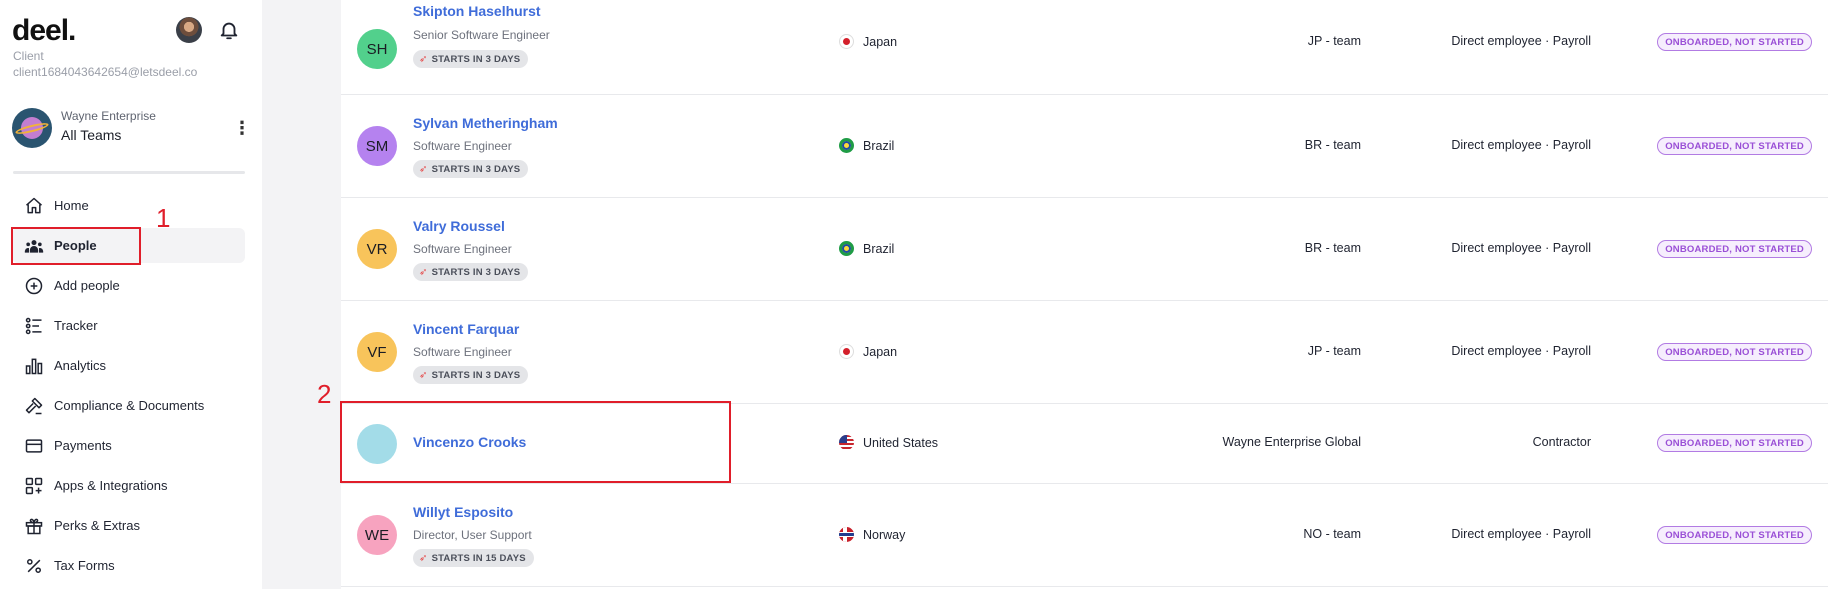 The height and width of the screenshot is (589, 1828). Describe the element at coordinates (535, 442) in the screenshot. I see `annotation-box-person` at that location.